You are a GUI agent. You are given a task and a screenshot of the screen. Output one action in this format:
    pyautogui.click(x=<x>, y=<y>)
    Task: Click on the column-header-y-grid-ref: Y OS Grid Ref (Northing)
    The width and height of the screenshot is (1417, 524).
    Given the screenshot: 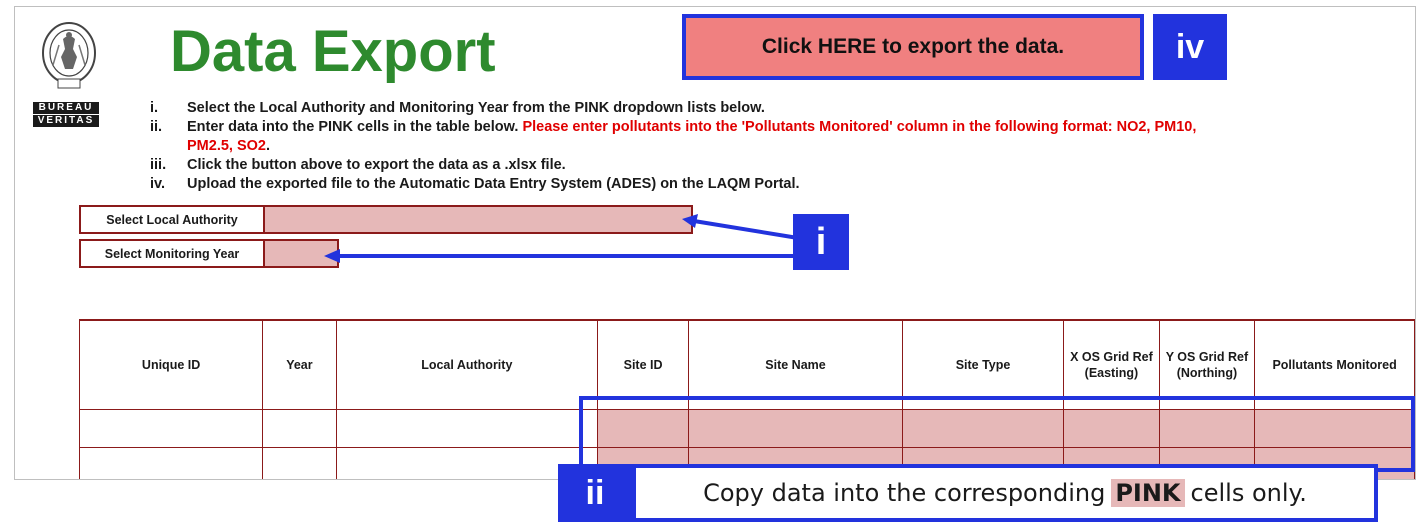 What is the action you would take?
    pyautogui.click(x=1207, y=364)
    